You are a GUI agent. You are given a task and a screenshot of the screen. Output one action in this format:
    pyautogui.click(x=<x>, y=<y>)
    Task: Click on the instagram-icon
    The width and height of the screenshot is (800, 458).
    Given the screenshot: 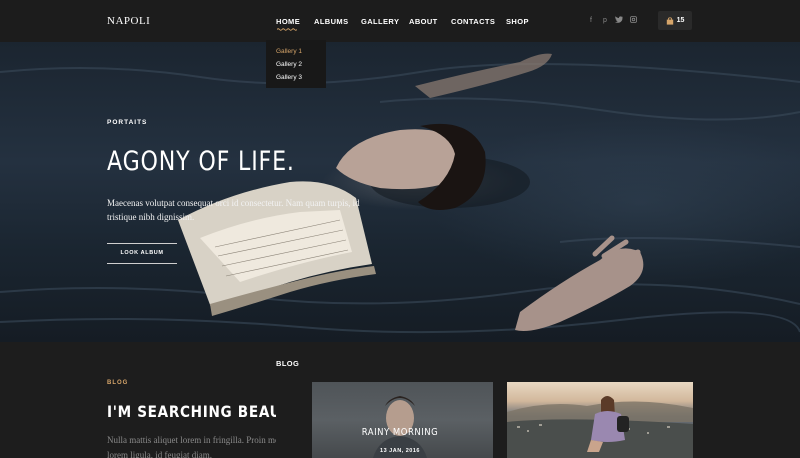 What is the action you would take?
    pyautogui.click(x=633, y=21)
    